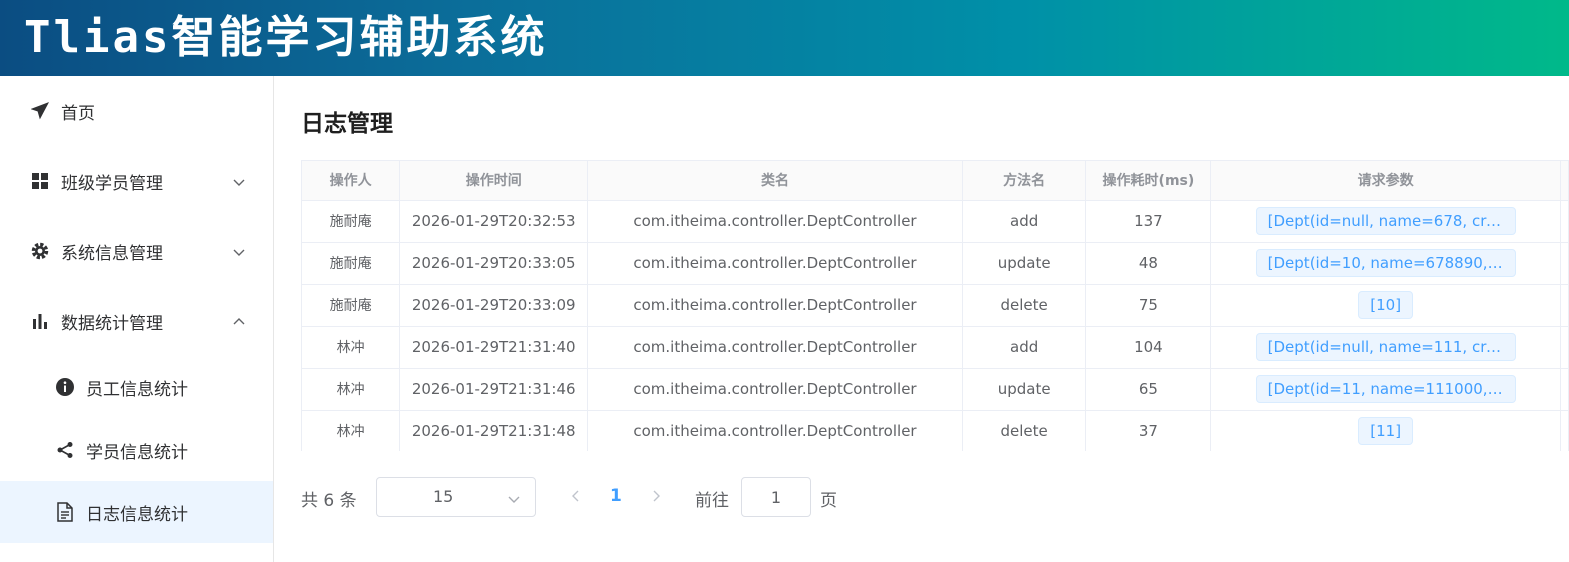 The image size is (1569, 562). I want to click on sidebar-item-label: 学员信息统计, so click(137, 452).